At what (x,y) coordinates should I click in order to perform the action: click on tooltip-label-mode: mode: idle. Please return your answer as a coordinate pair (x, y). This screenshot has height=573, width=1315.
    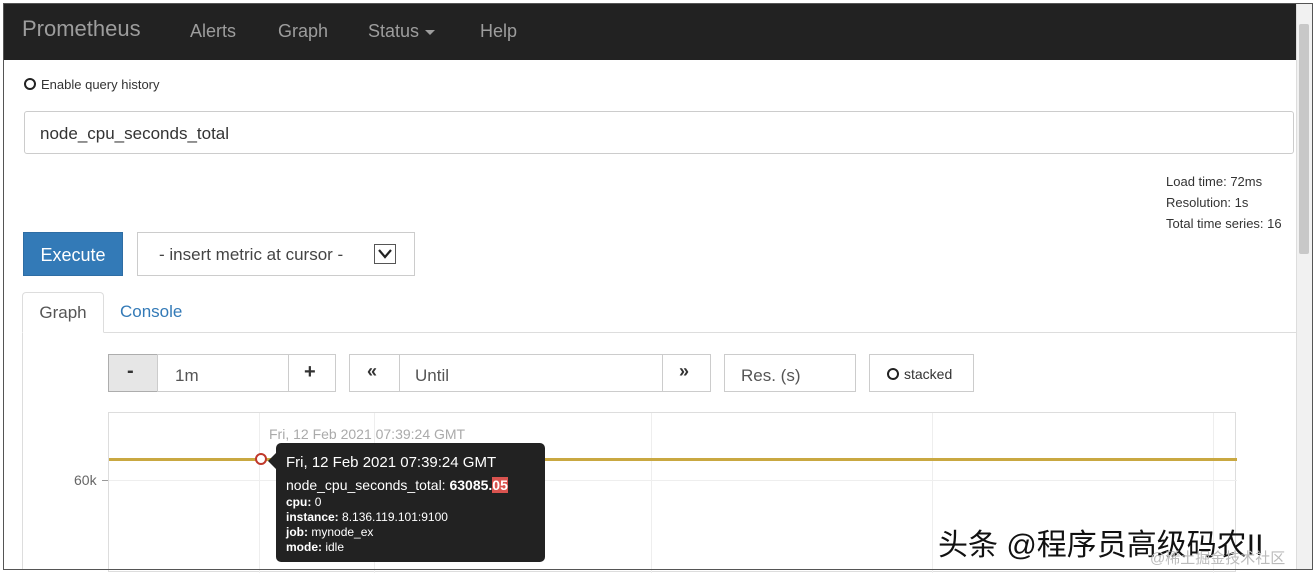
    Looking at the image, I should click on (415, 547).